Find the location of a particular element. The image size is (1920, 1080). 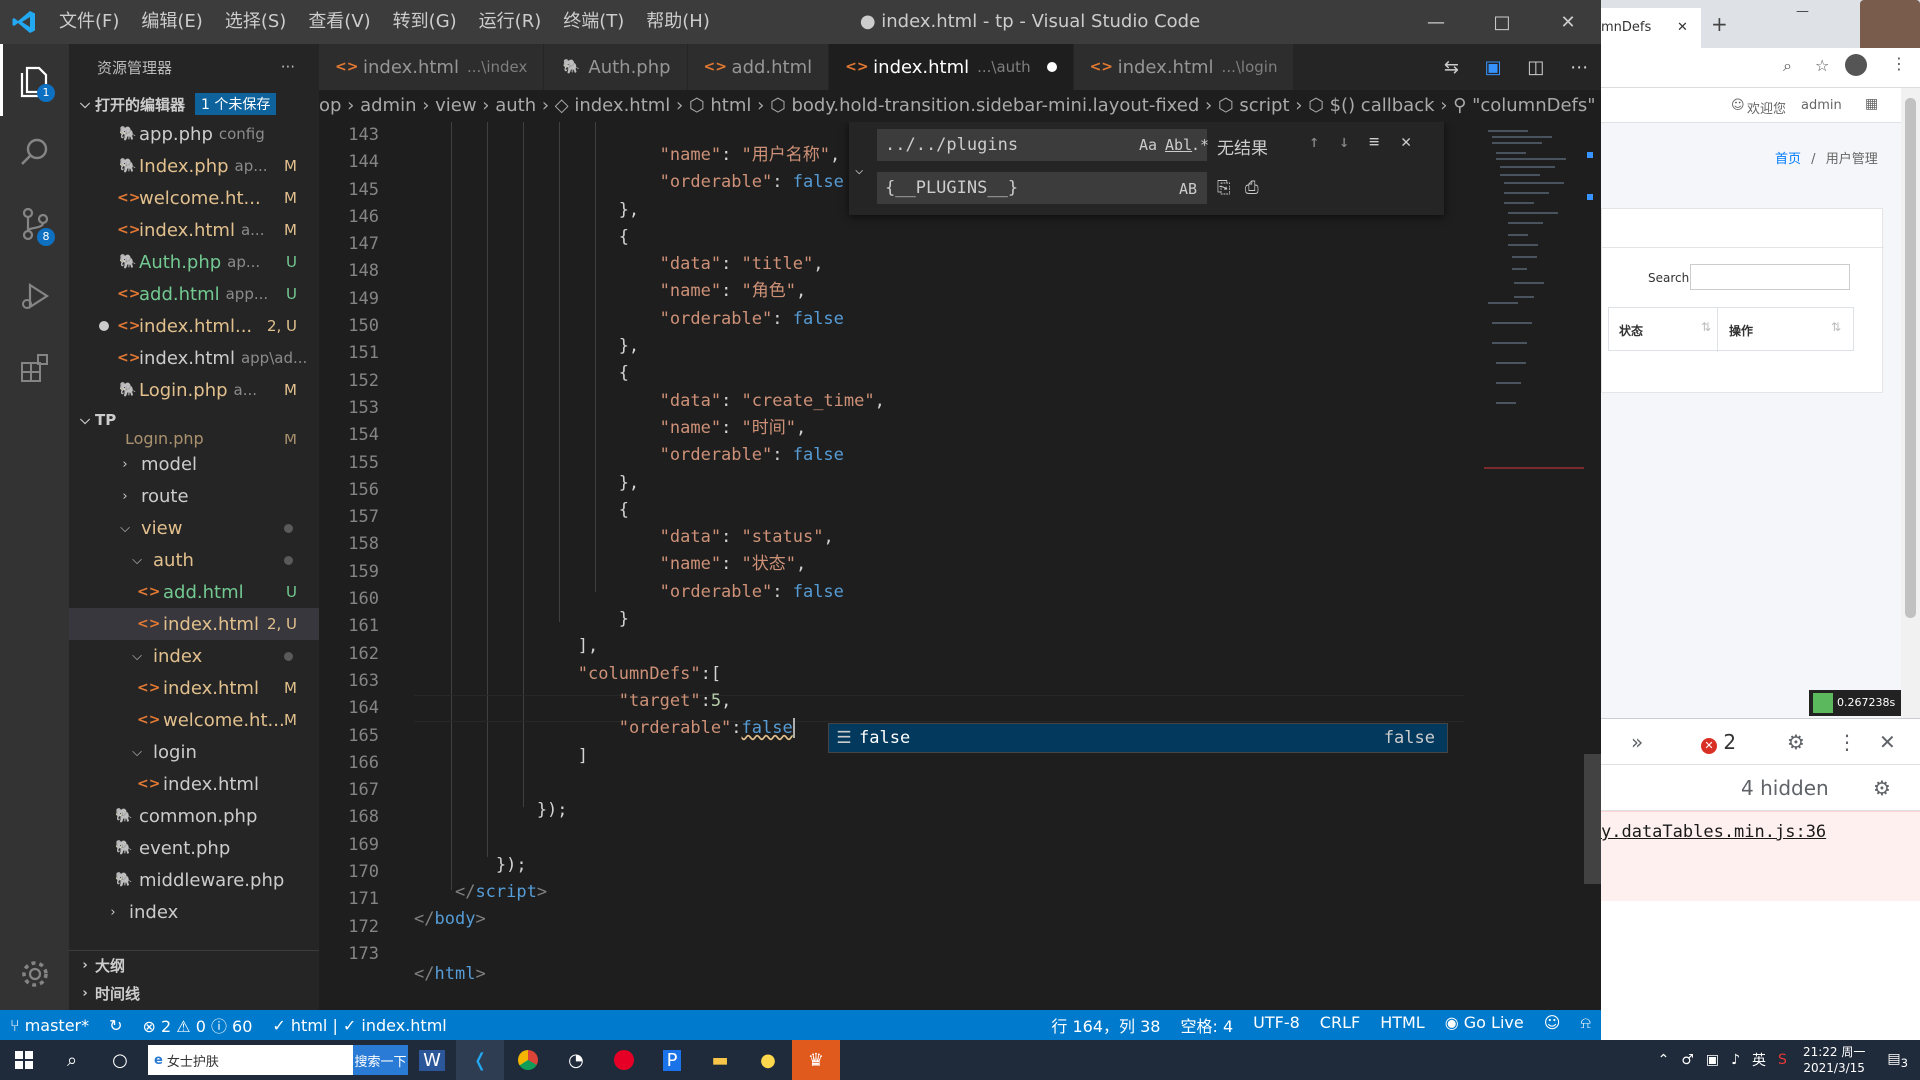

more-options-icon: ⋮ is located at coordinates (1847, 742).